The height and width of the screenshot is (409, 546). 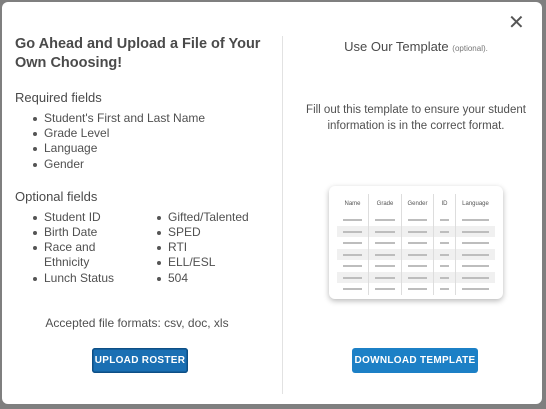 I want to click on template-preview: Name Grade Gender ID Language, so click(x=416, y=242).